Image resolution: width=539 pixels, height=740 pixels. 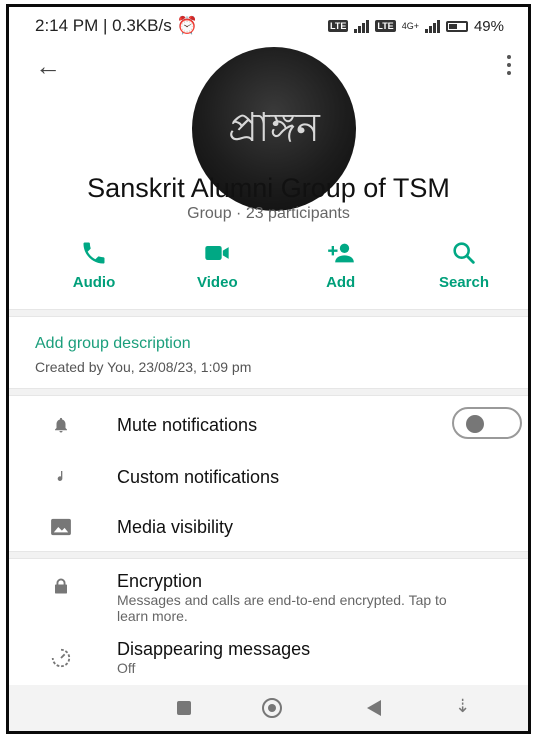 What do you see at coordinates (160, 581) in the screenshot?
I see `encryption-title: Encryption` at bounding box center [160, 581].